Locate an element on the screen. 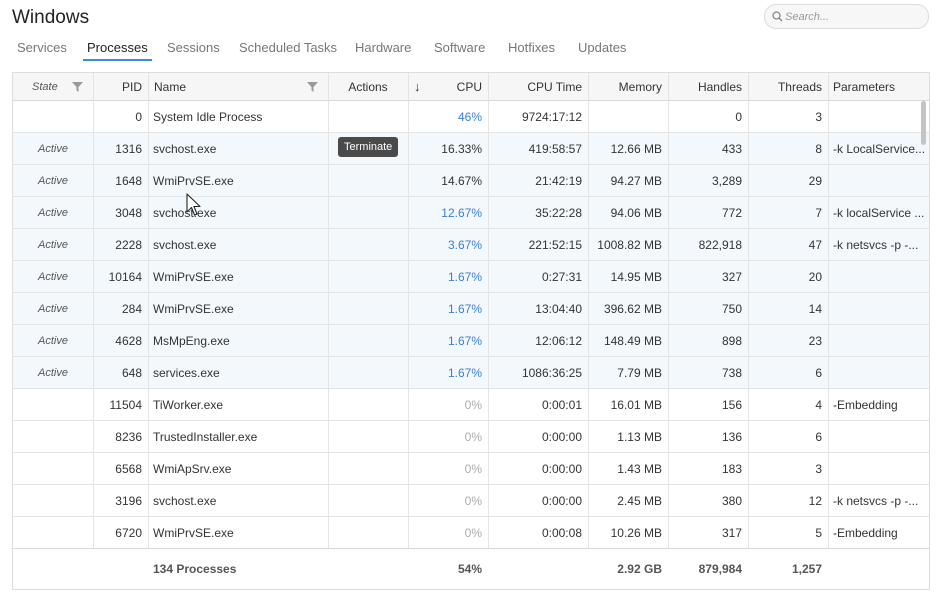 The image size is (938, 596). tab-sessions: Sessions is located at coordinates (193, 47).